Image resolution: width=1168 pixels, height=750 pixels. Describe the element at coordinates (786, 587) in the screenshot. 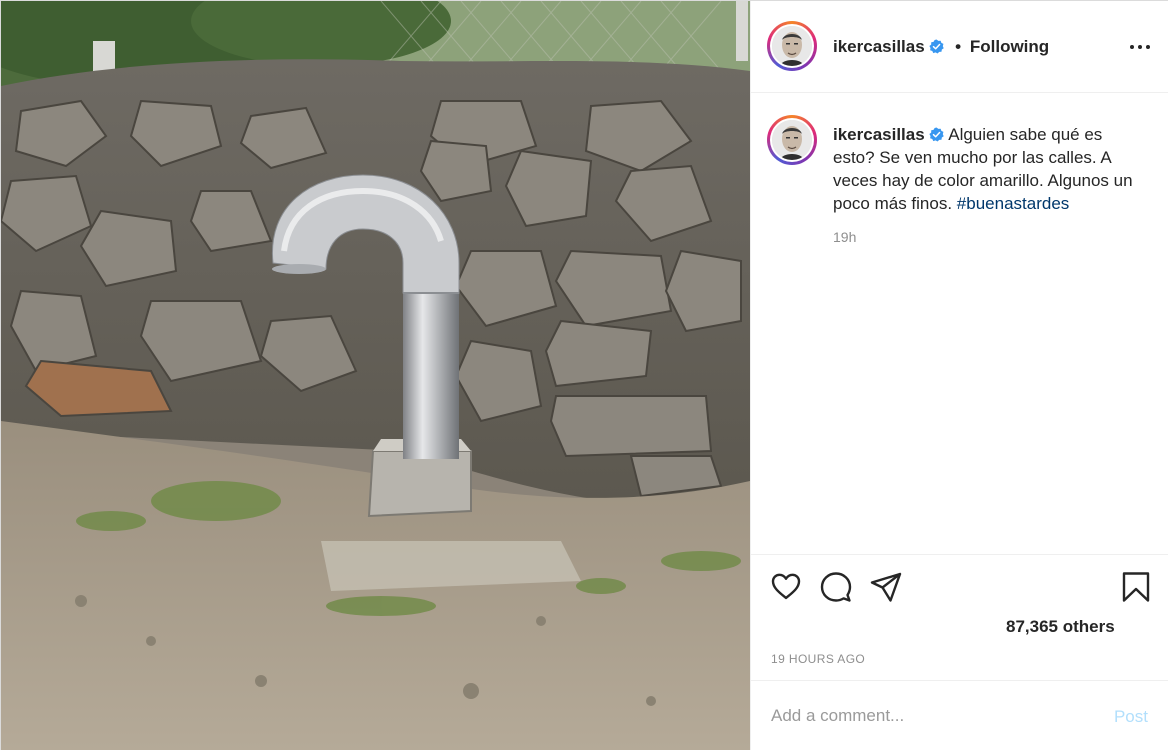

I see `heart-icon` at that location.